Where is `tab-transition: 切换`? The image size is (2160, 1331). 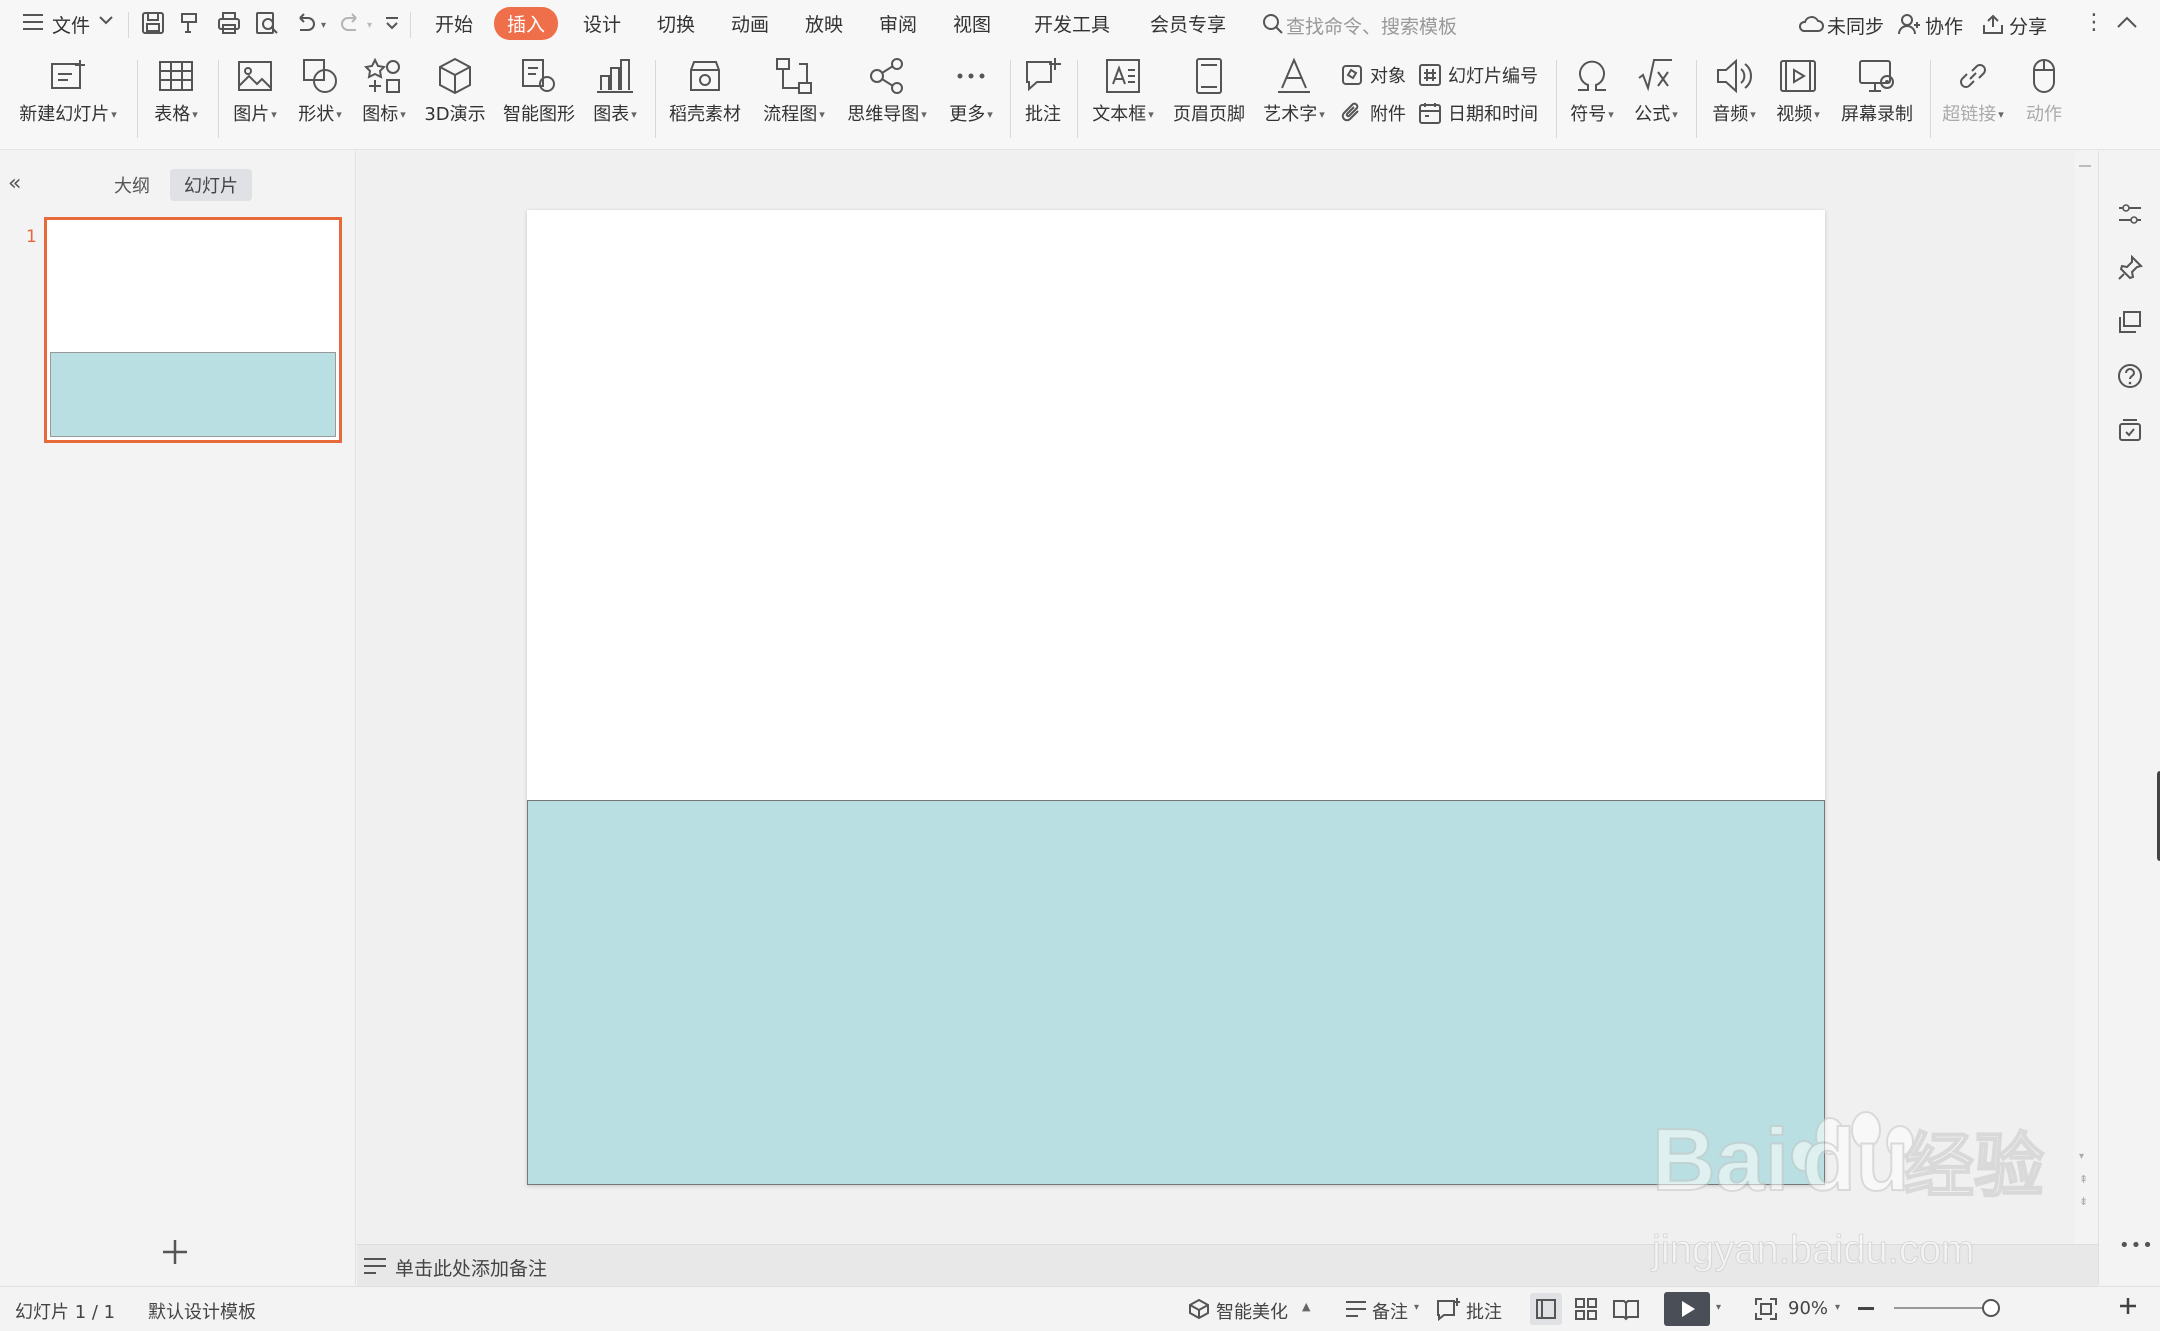 tab-transition: 切换 is located at coordinates (676, 23).